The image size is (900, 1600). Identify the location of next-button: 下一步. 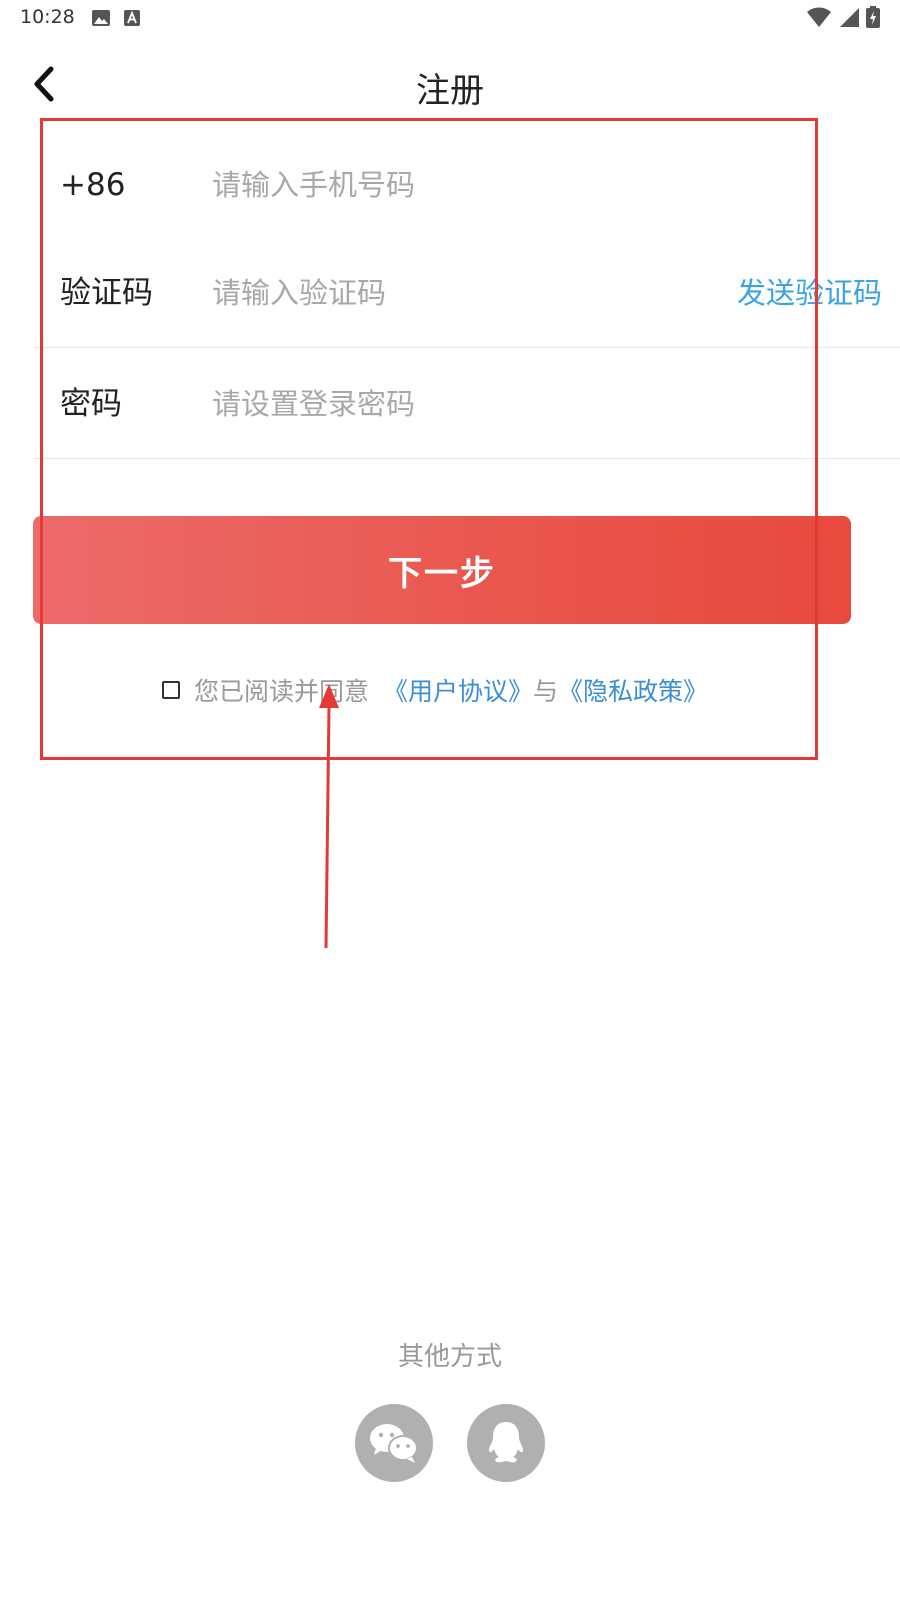
(442, 570).